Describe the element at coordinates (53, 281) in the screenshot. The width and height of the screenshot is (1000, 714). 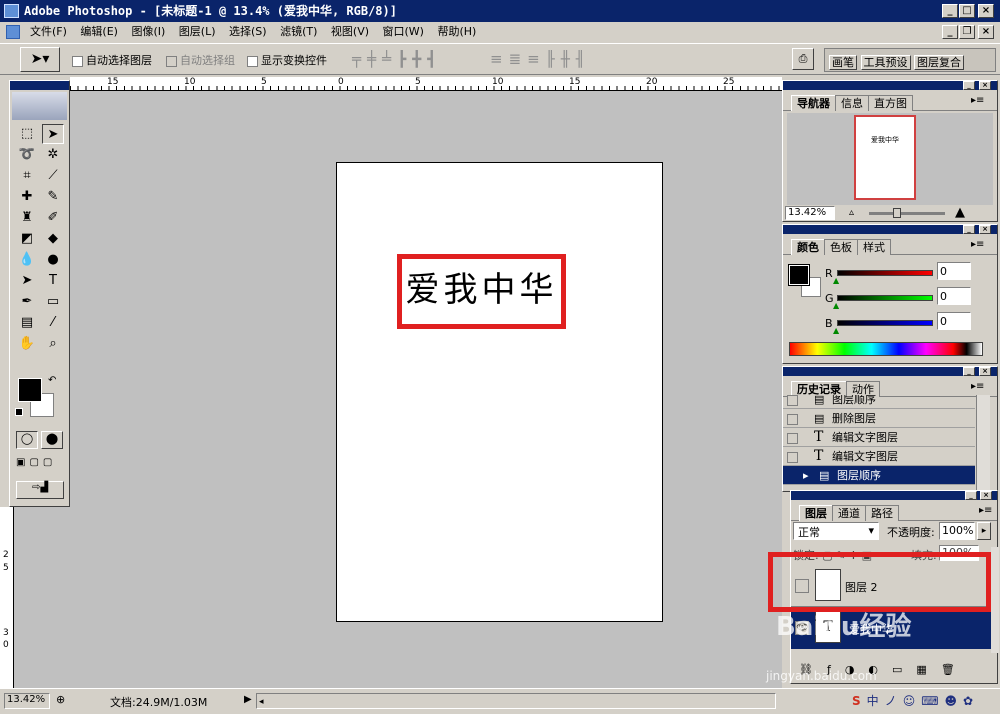
I see `type-tool: T` at that location.